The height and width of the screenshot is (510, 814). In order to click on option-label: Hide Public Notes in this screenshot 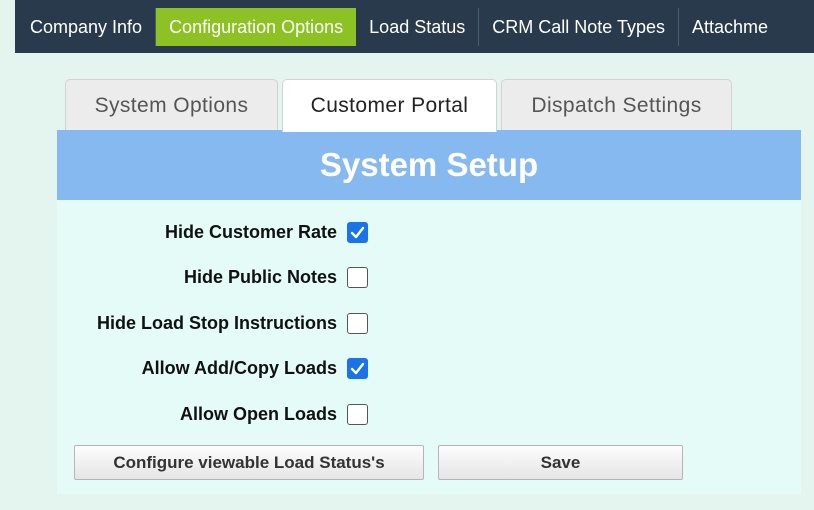, I will do `click(260, 277)`.